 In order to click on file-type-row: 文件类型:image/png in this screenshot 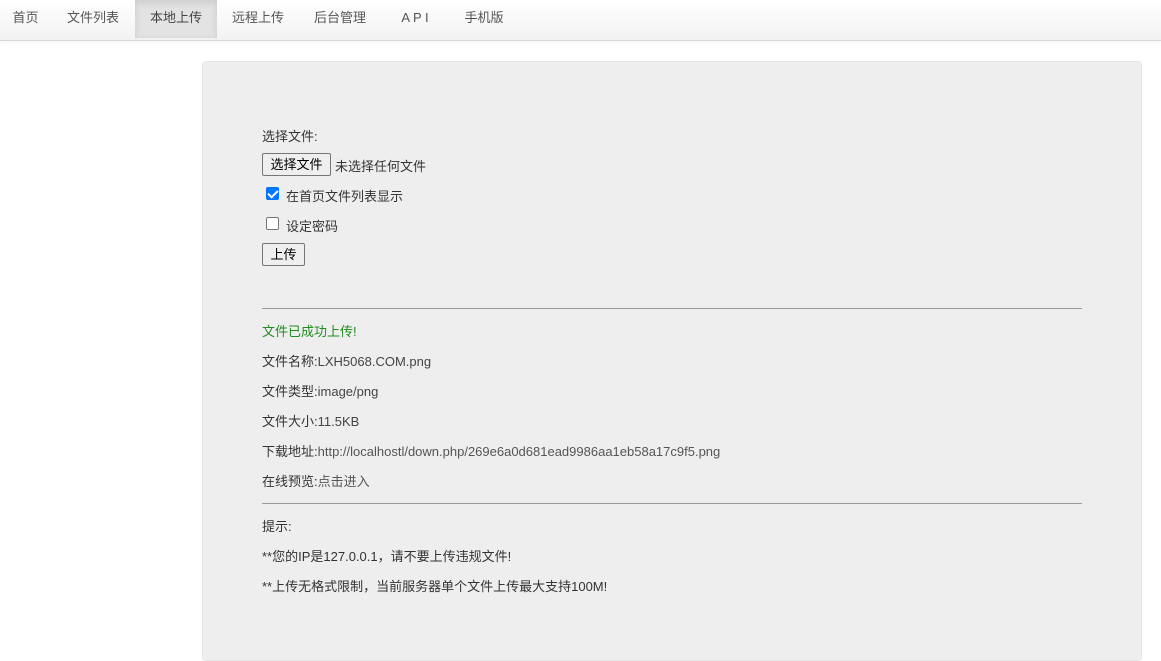, I will do `click(320, 390)`.